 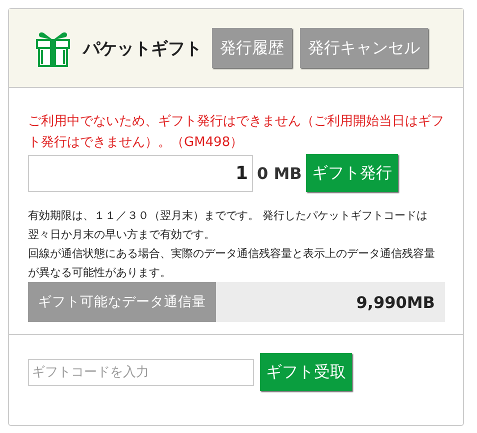 What do you see at coordinates (306, 372) in the screenshot?
I see `receive-button: ギフト受取` at bounding box center [306, 372].